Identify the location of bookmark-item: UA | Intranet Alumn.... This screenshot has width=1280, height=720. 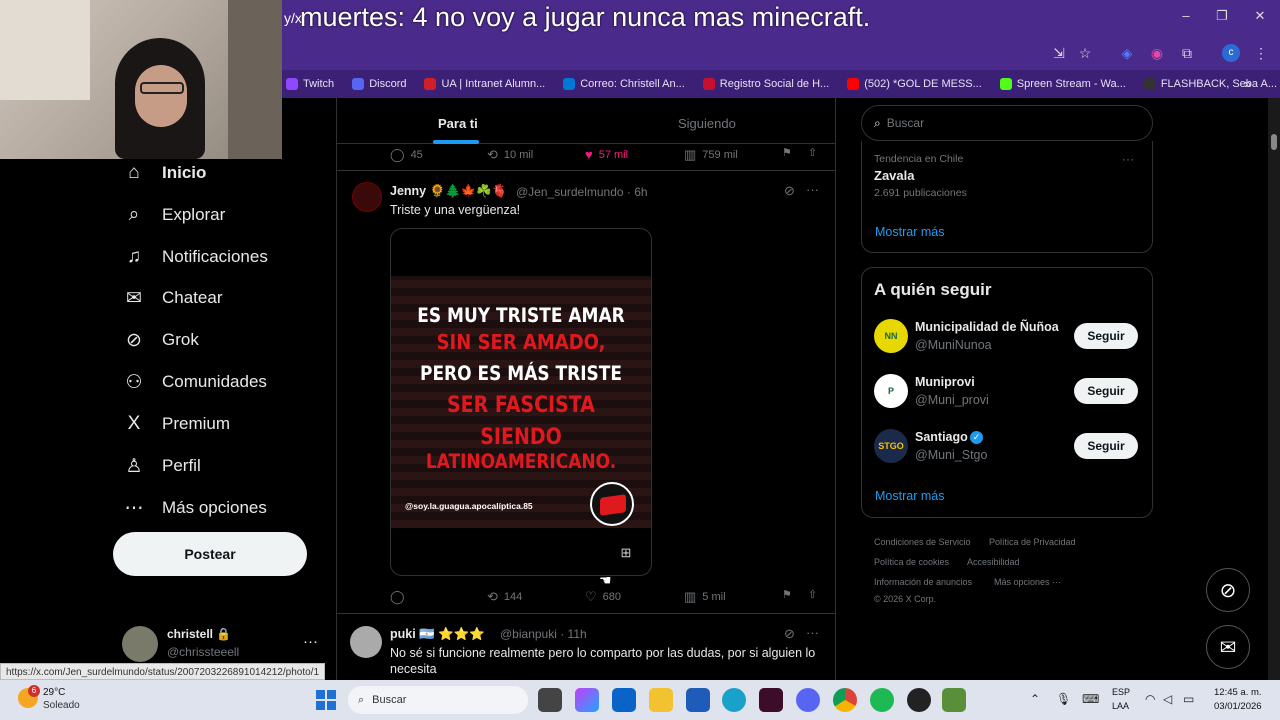
(484, 84).